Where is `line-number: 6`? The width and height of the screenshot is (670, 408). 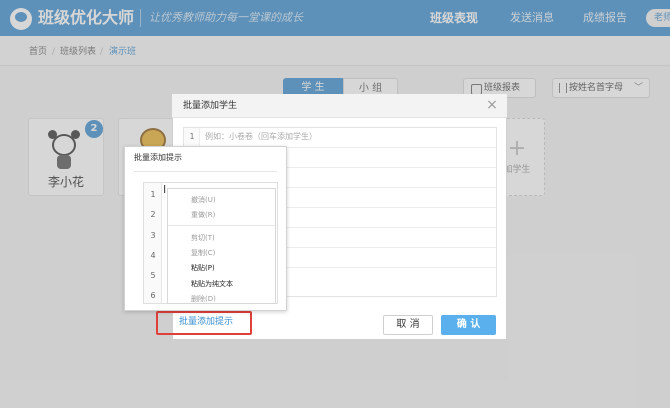 line-number: 6 is located at coordinates (153, 295).